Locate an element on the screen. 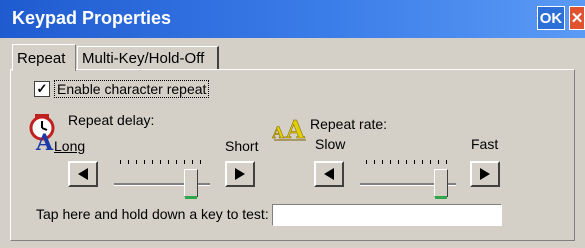 This screenshot has width=585, height=248. tab-multi-key-label: Multi-Key/Hold-Off is located at coordinates (143, 58).